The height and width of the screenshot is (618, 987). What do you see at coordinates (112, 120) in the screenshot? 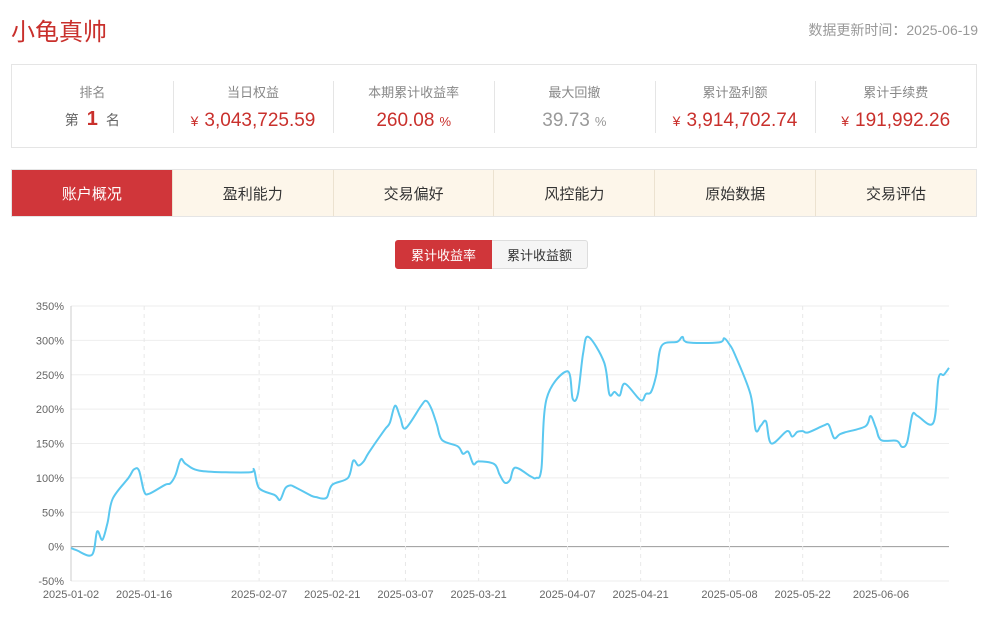
I see `rank-suffix: 名` at bounding box center [112, 120].